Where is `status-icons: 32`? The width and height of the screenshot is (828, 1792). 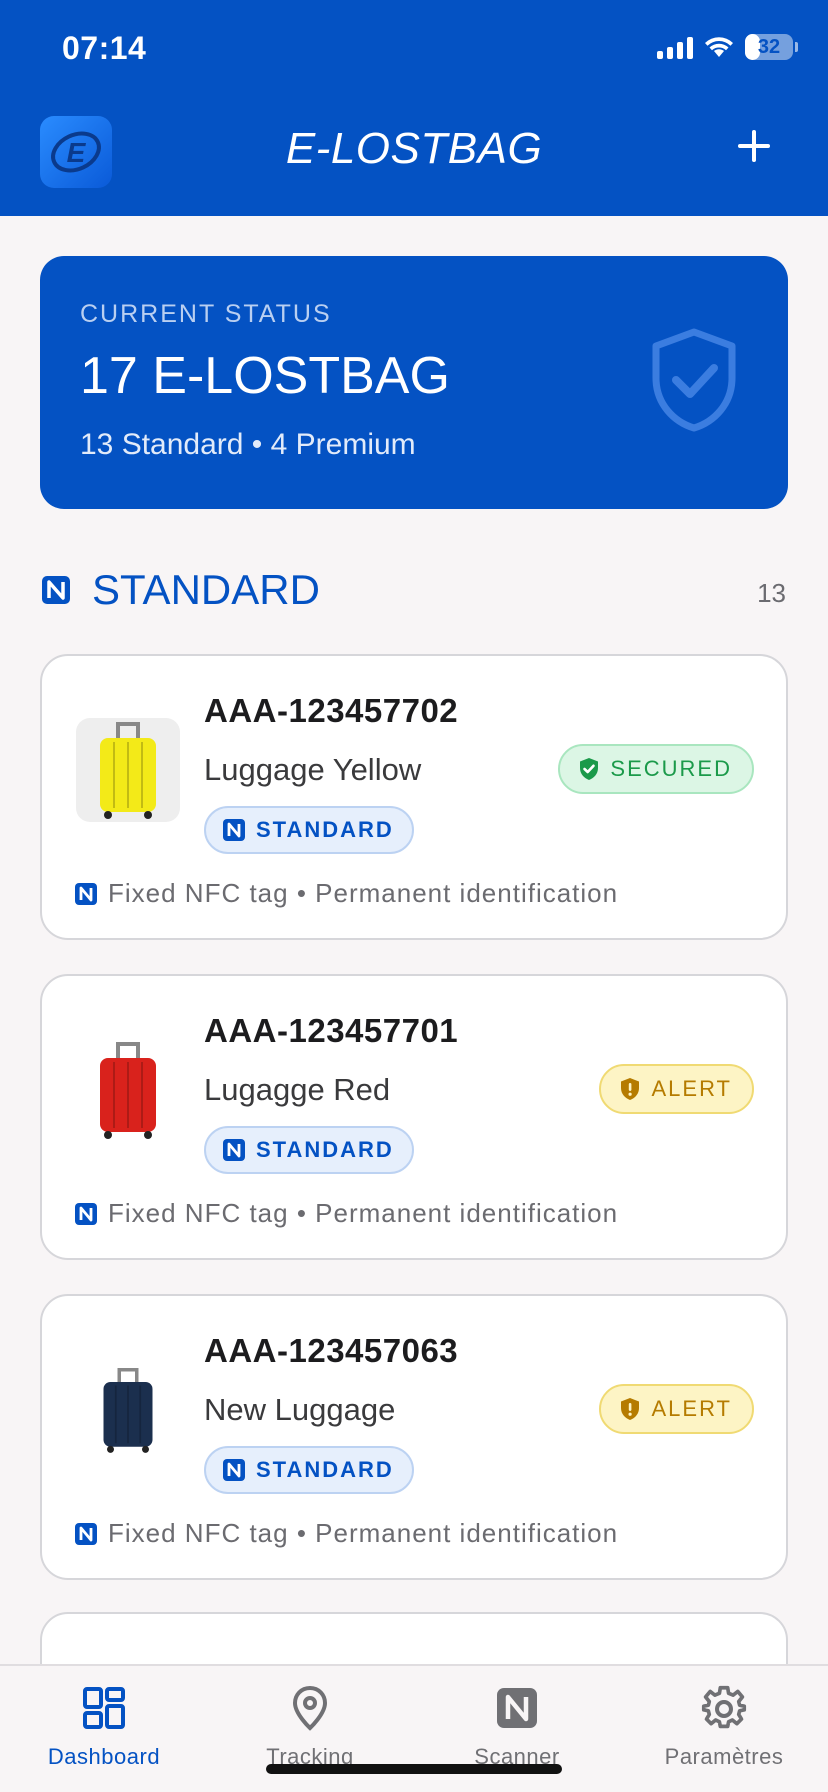 status-icons: 32 is located at coordinates (727, 47).